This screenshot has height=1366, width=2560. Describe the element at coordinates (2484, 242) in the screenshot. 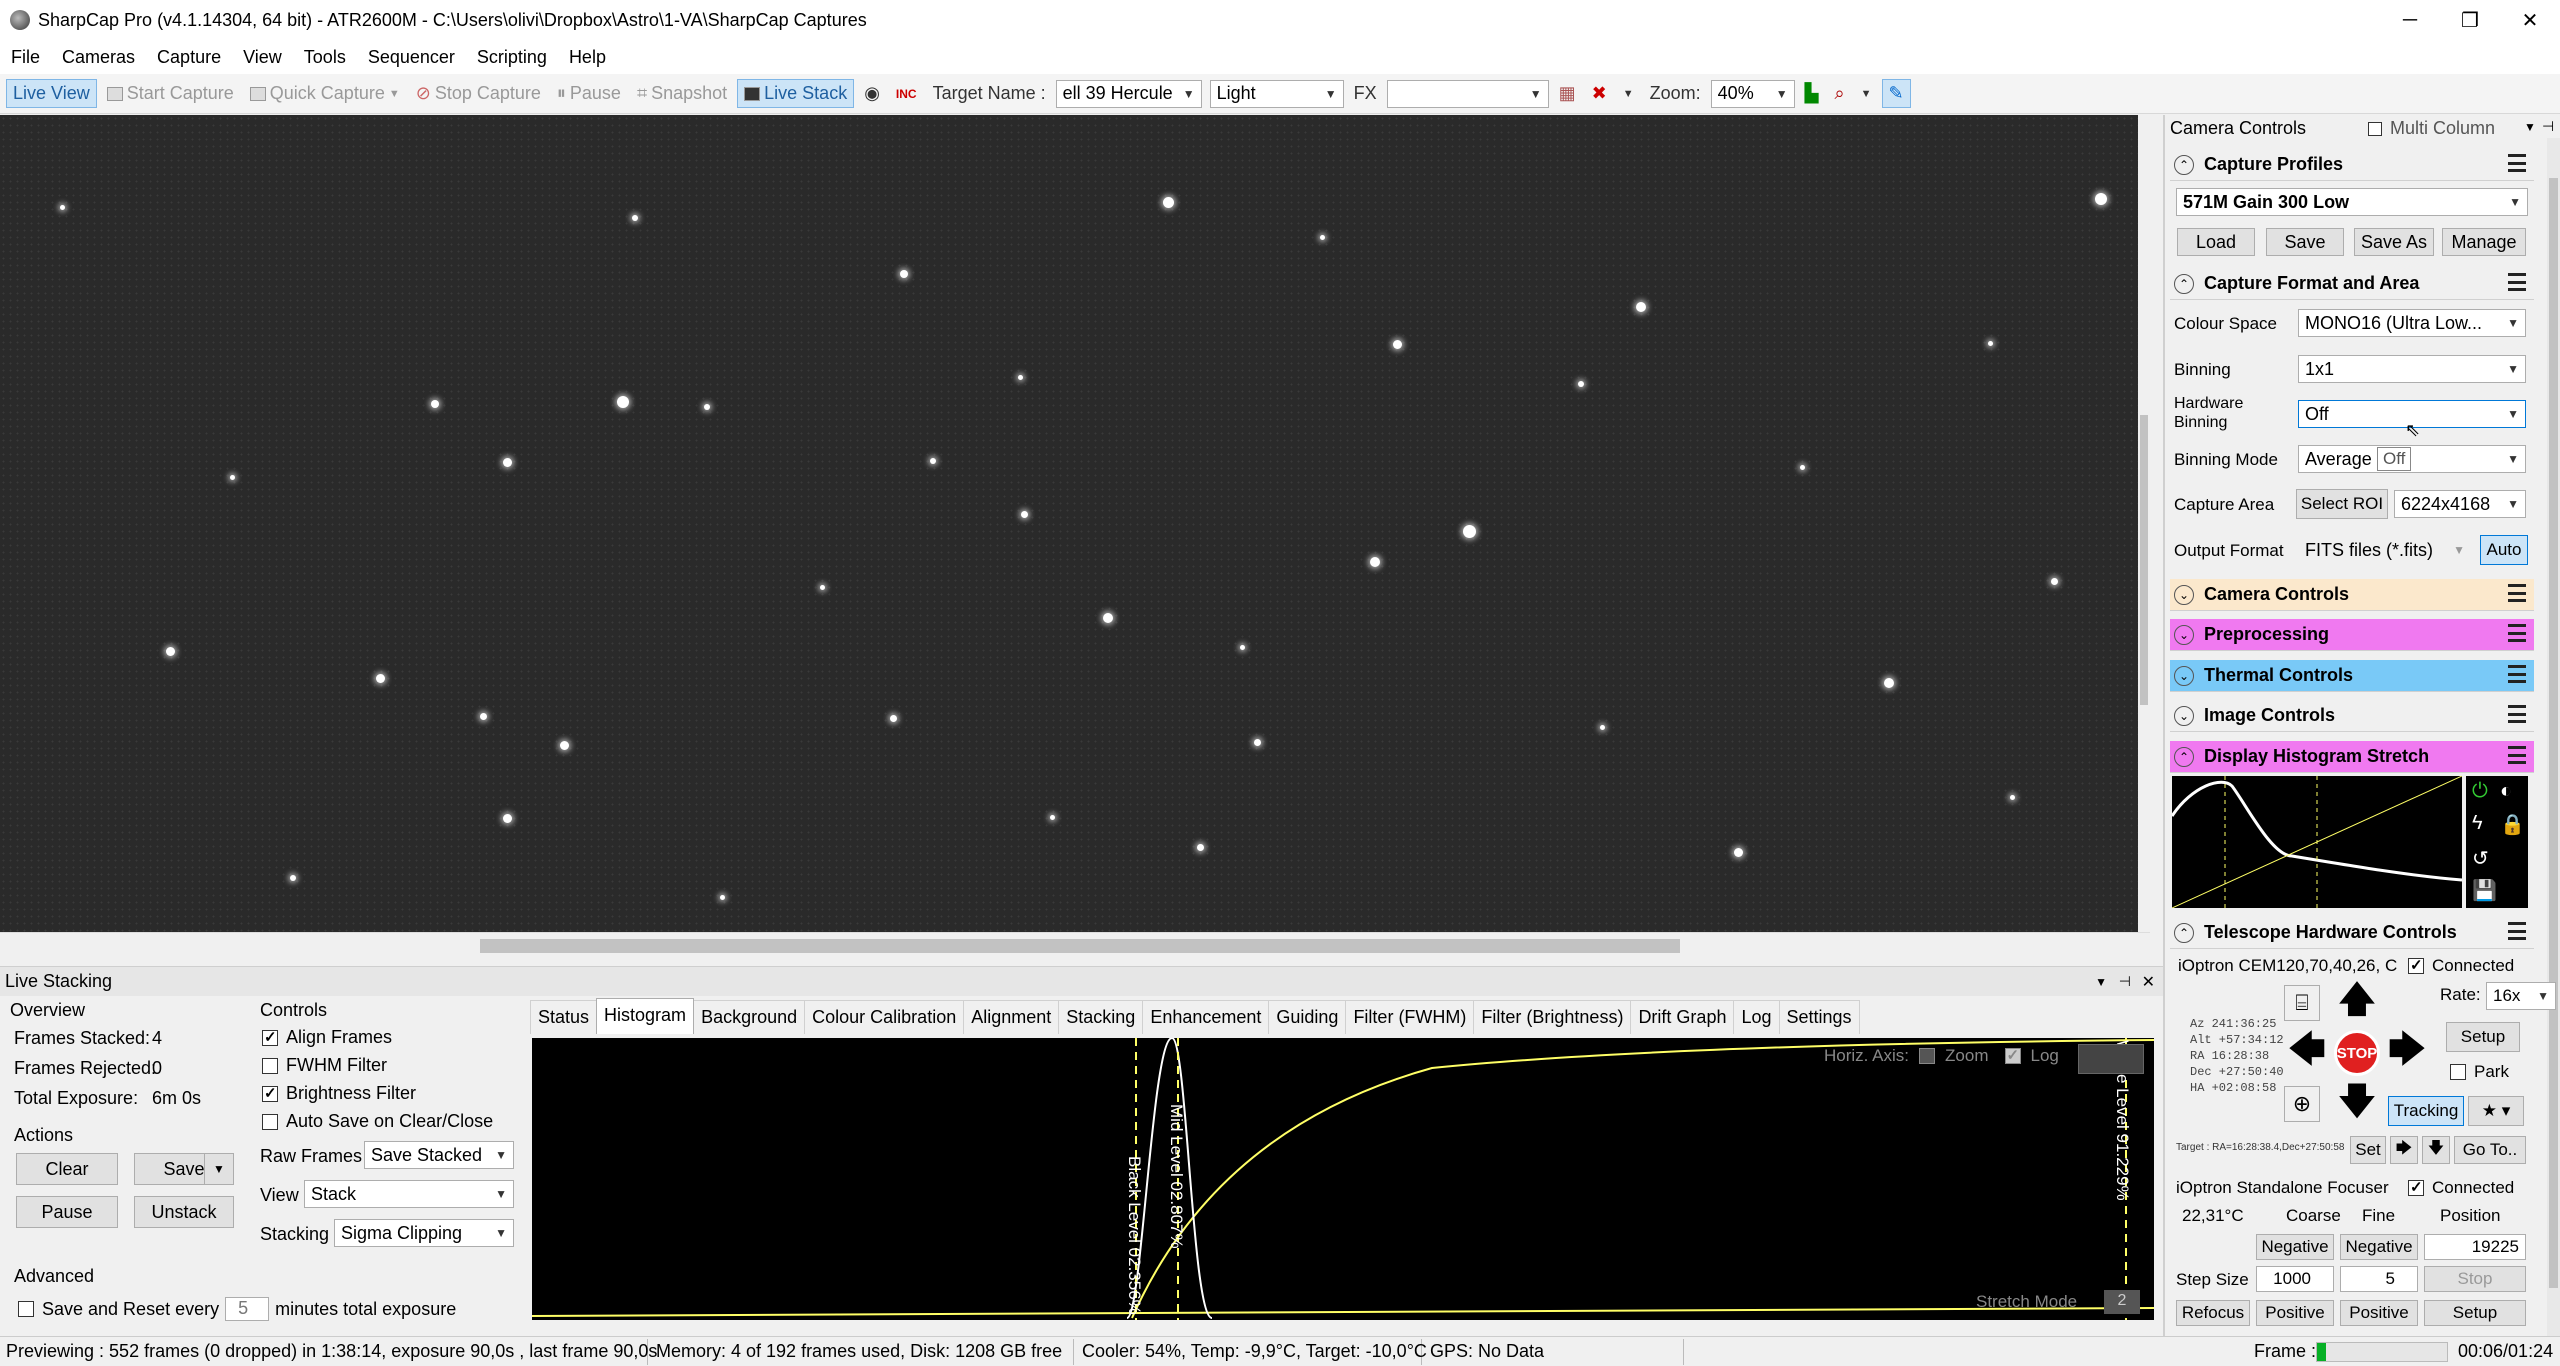

I see `manage-profiles-button: Manage` at that location.